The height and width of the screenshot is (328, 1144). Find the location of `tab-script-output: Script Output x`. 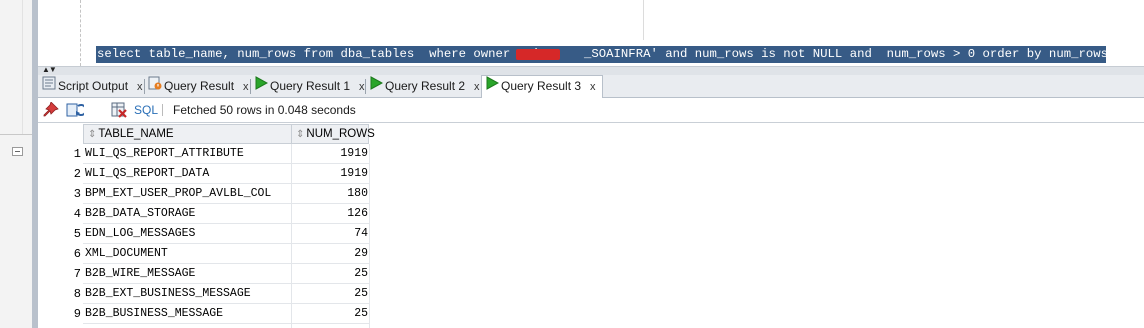

tab-script-output: Script Output x is located at coordinates (92, 86).